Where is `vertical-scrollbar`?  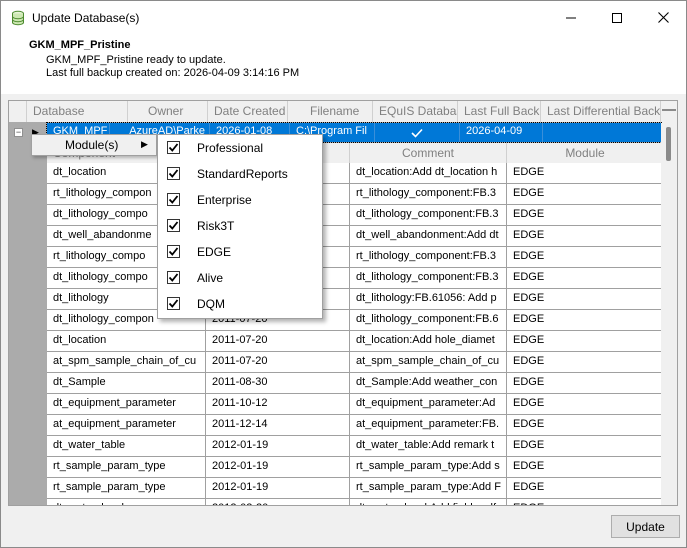
vertical-scrollbar is located at coordinates (669, 314).